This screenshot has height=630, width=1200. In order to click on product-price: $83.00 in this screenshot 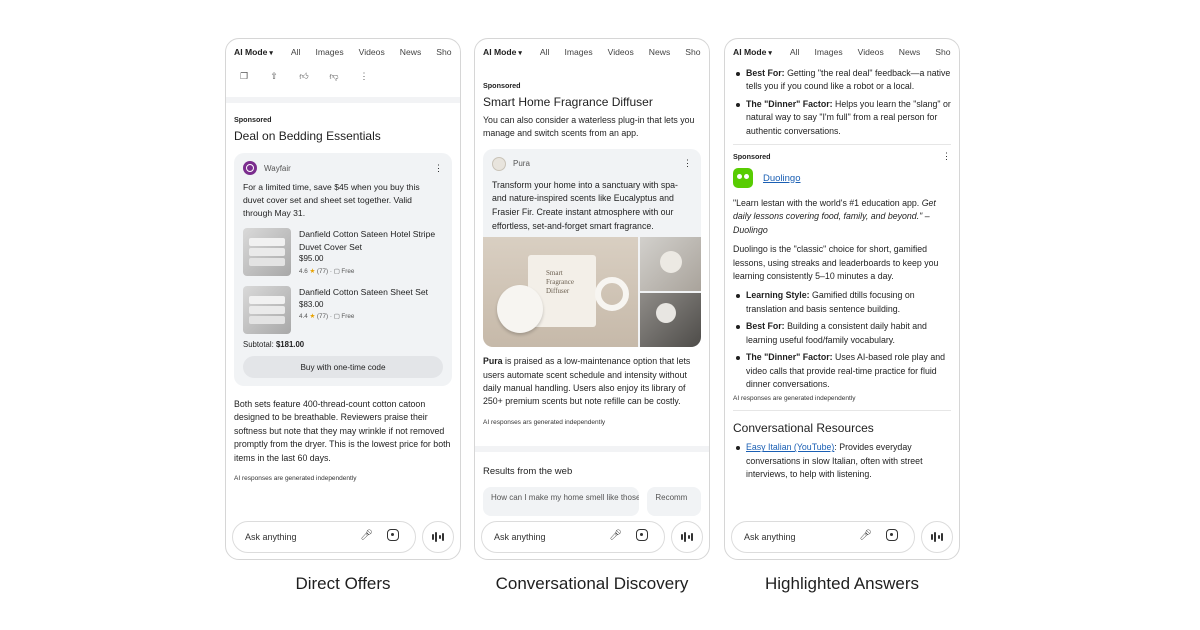, I will do `click(311, 304)`.